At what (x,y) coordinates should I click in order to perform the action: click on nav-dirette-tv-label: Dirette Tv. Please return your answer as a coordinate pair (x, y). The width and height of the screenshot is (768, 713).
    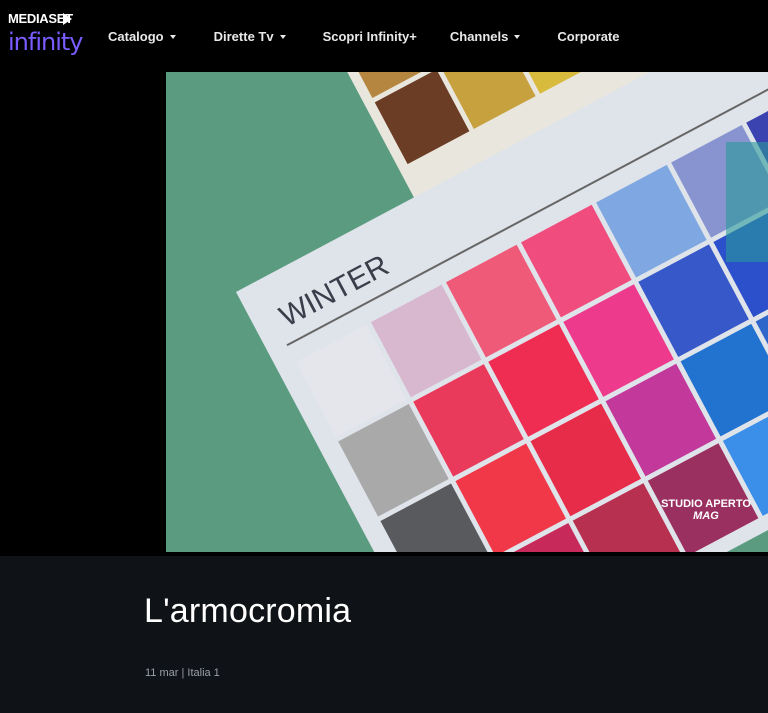
    Looking at the image, I should click on (243, 36).